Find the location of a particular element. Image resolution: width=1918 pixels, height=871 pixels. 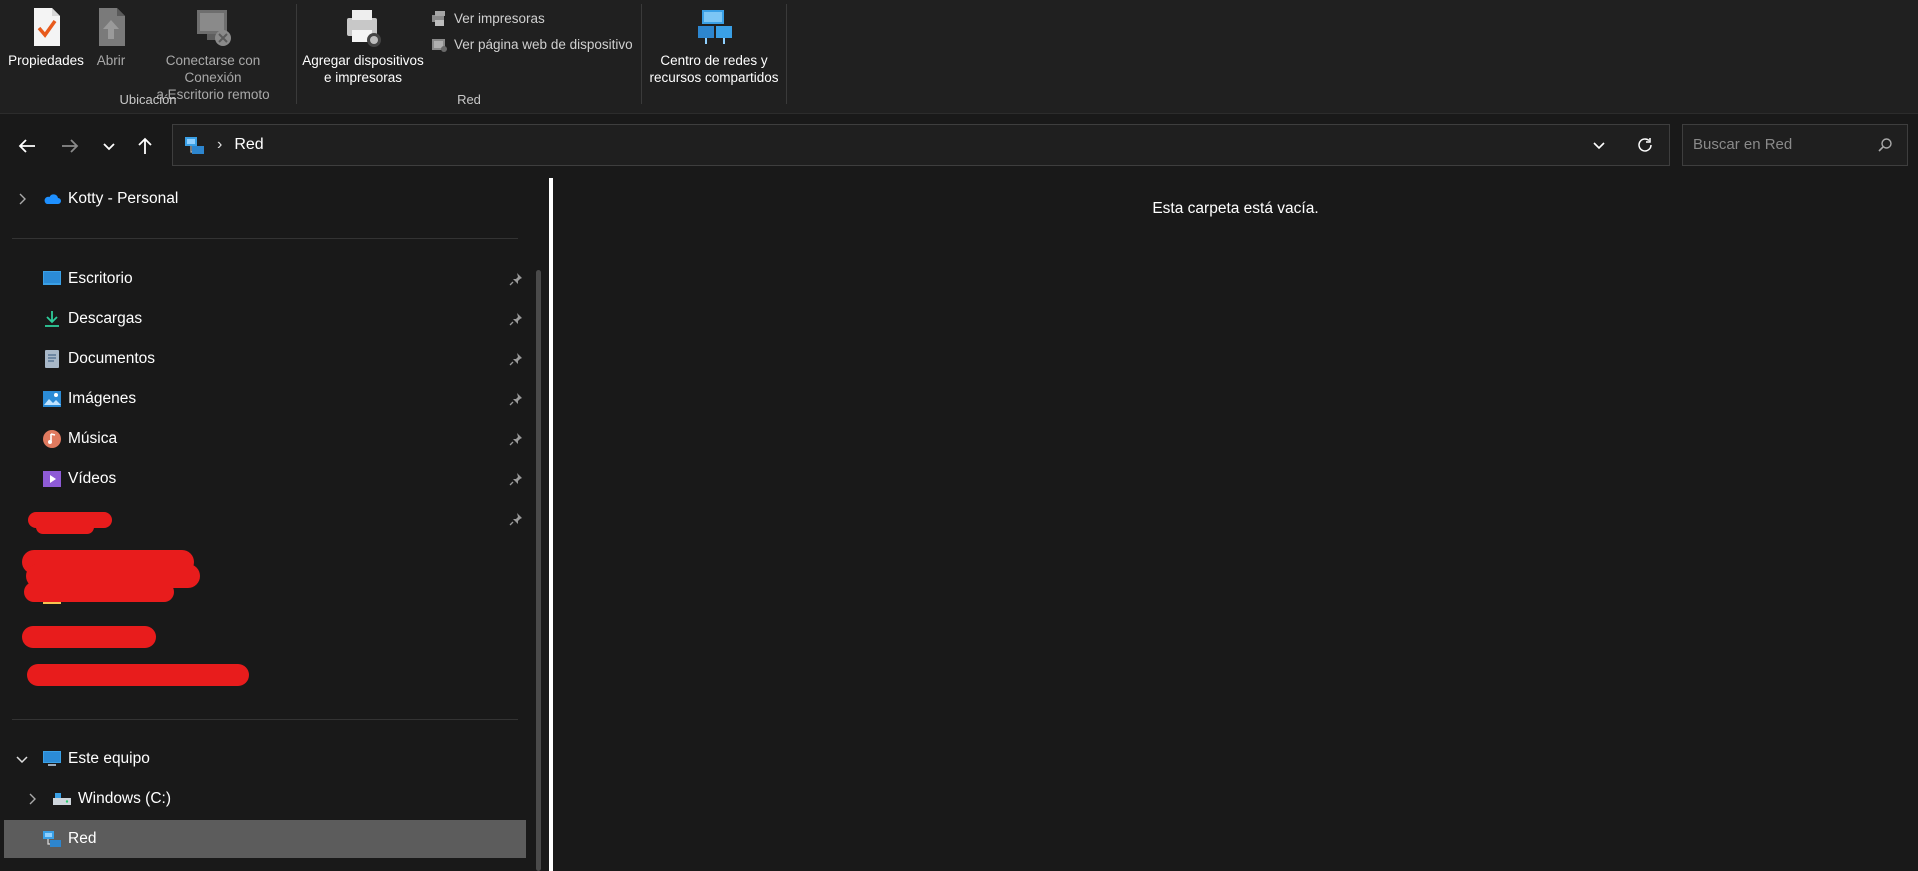

sidebar-scrollbar-thumb is located at coordinates (538, 570).